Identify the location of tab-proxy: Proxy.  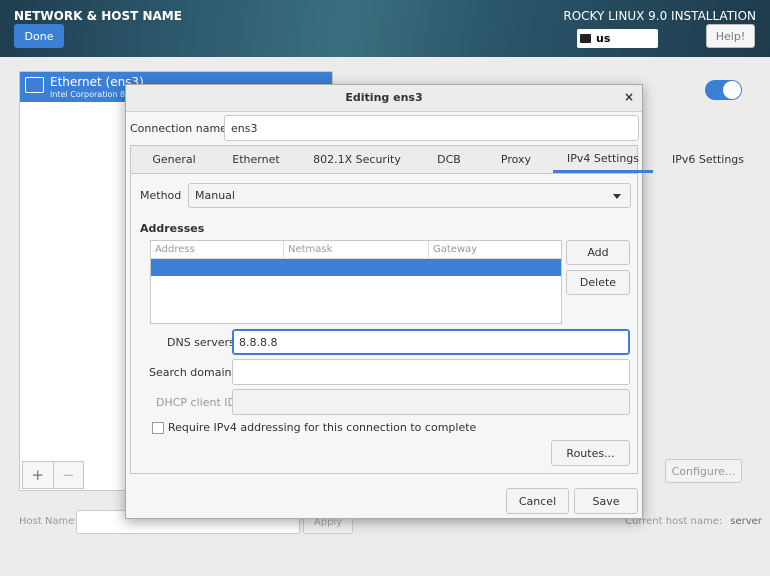
(516, 159).